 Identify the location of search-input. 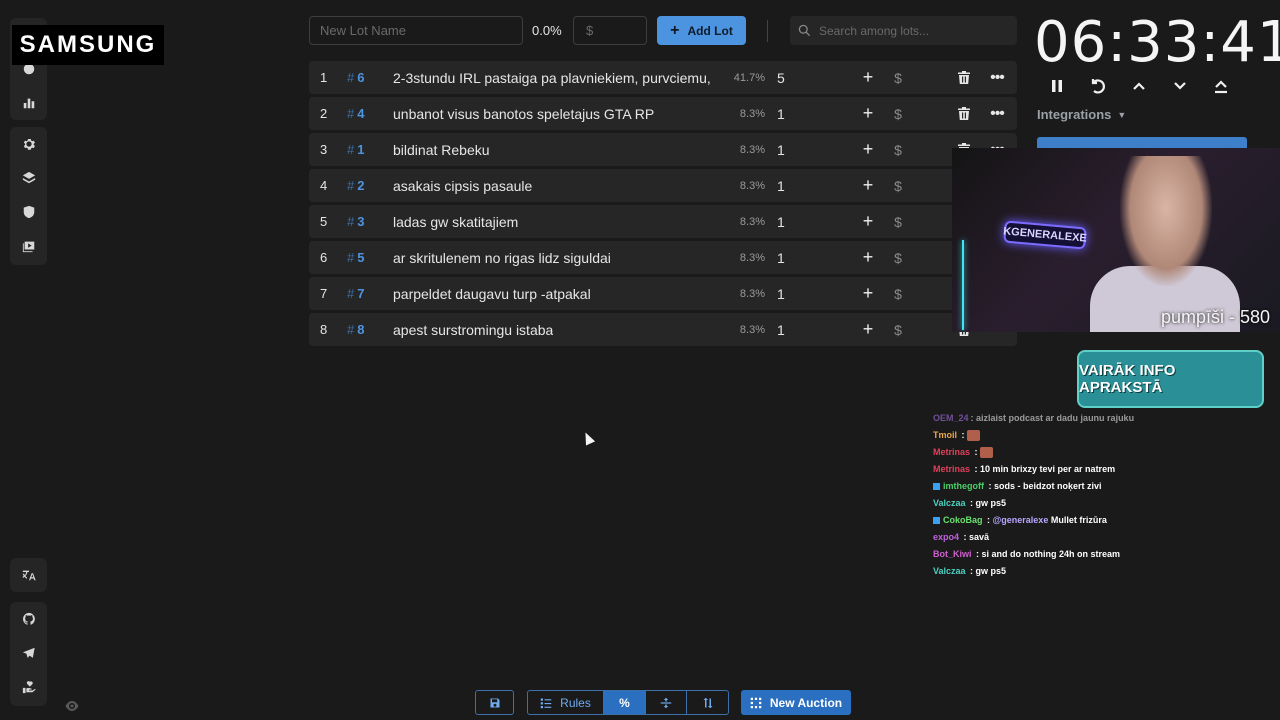
(909, 30).